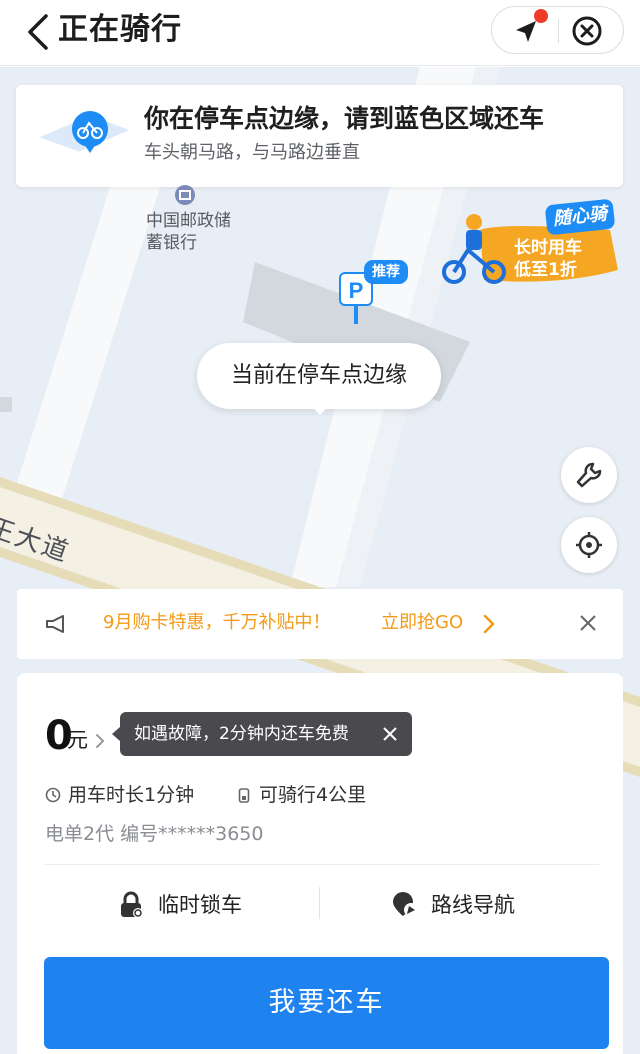 The width and height of the screenshot is (640, 1054). What do you see at coordinates (252, 152) in the screenshot?
I see `notice-subtitle: 车头朝马路，与马路边垂直` at bounding box center [252, 152].